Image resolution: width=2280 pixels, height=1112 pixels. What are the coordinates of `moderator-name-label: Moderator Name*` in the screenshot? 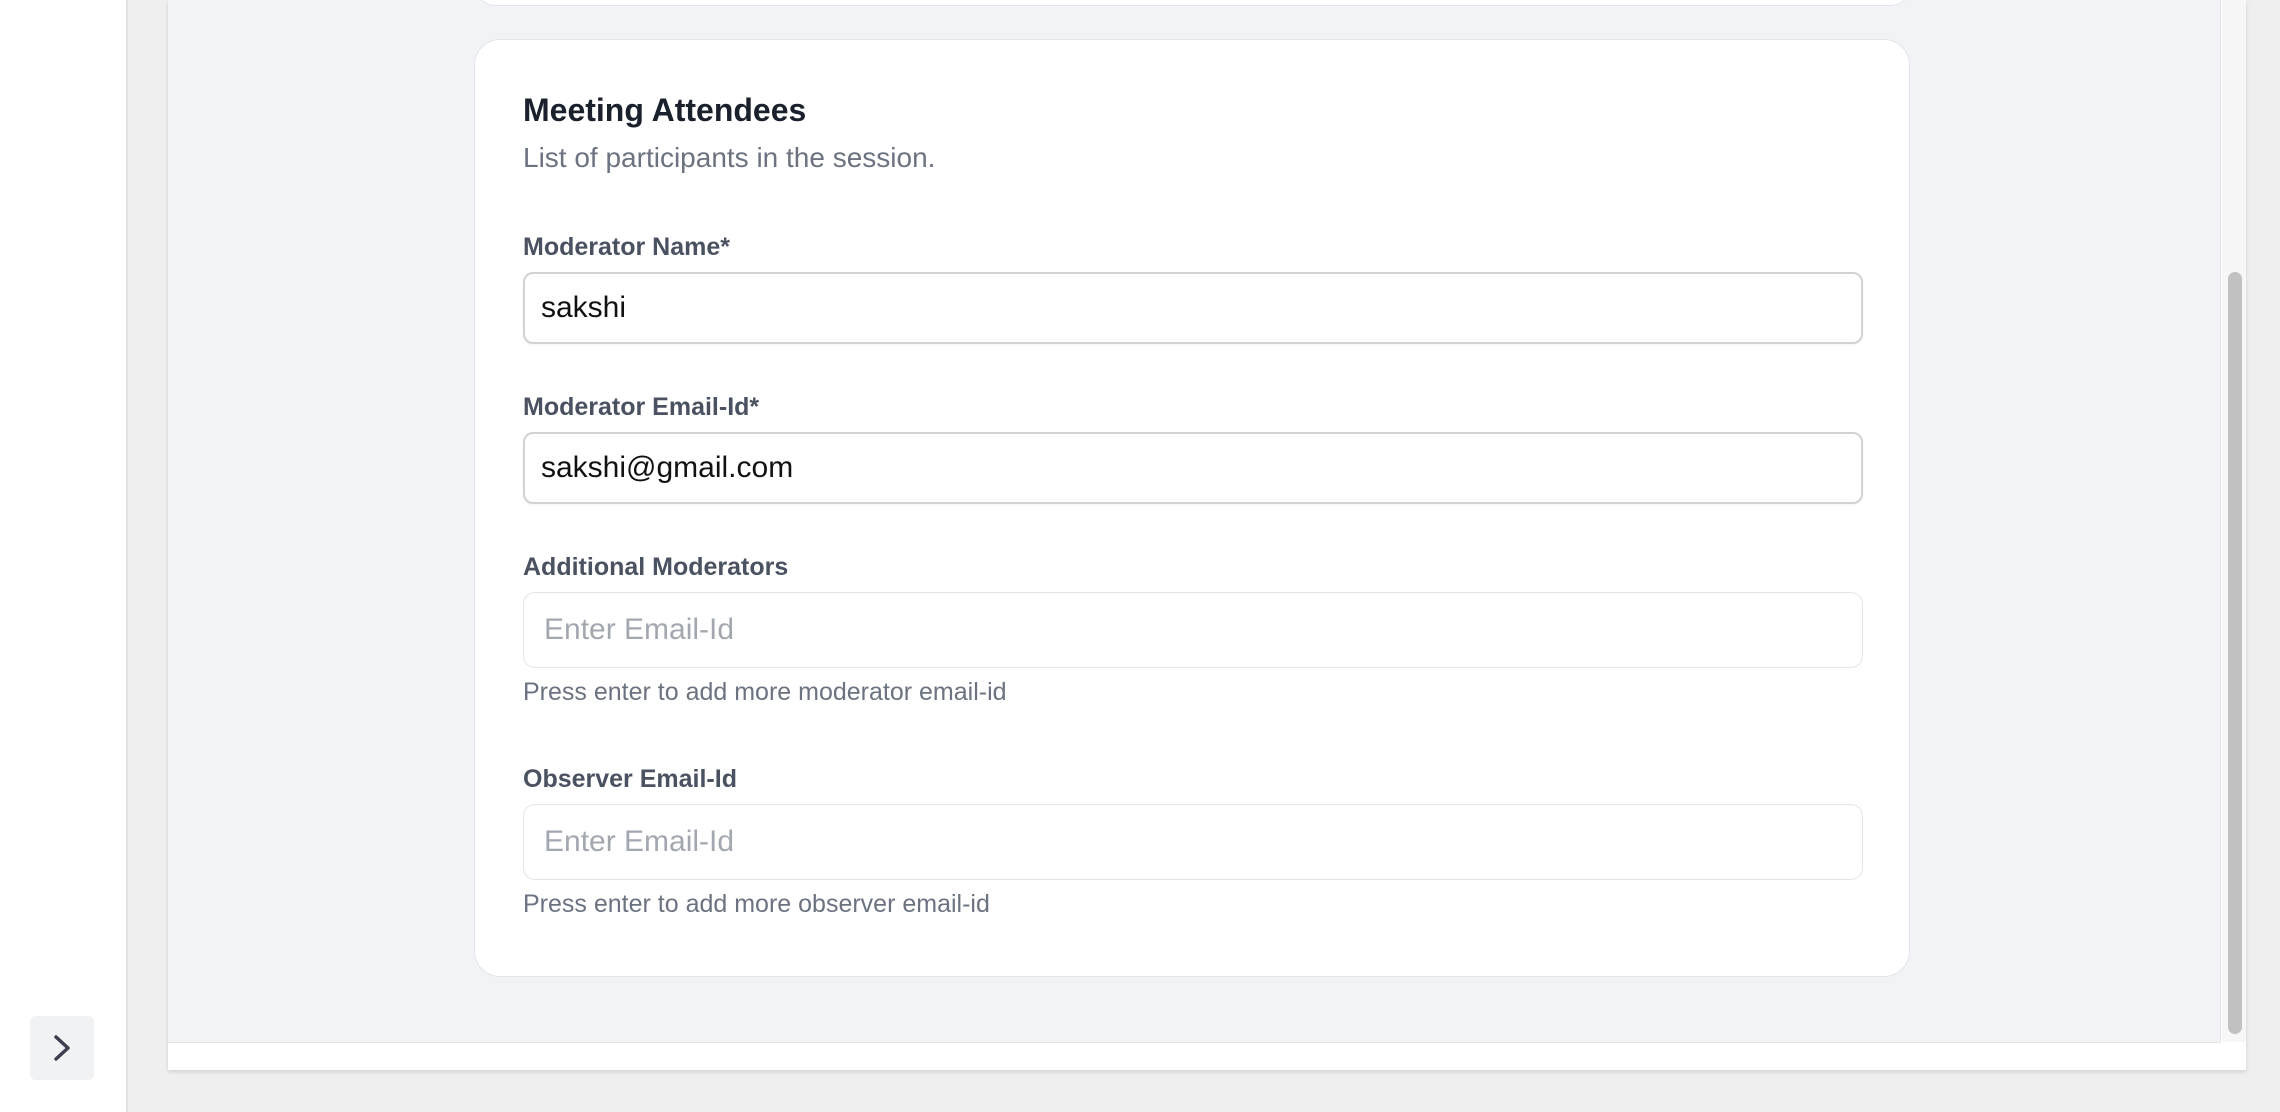 It's located at (626, 247).